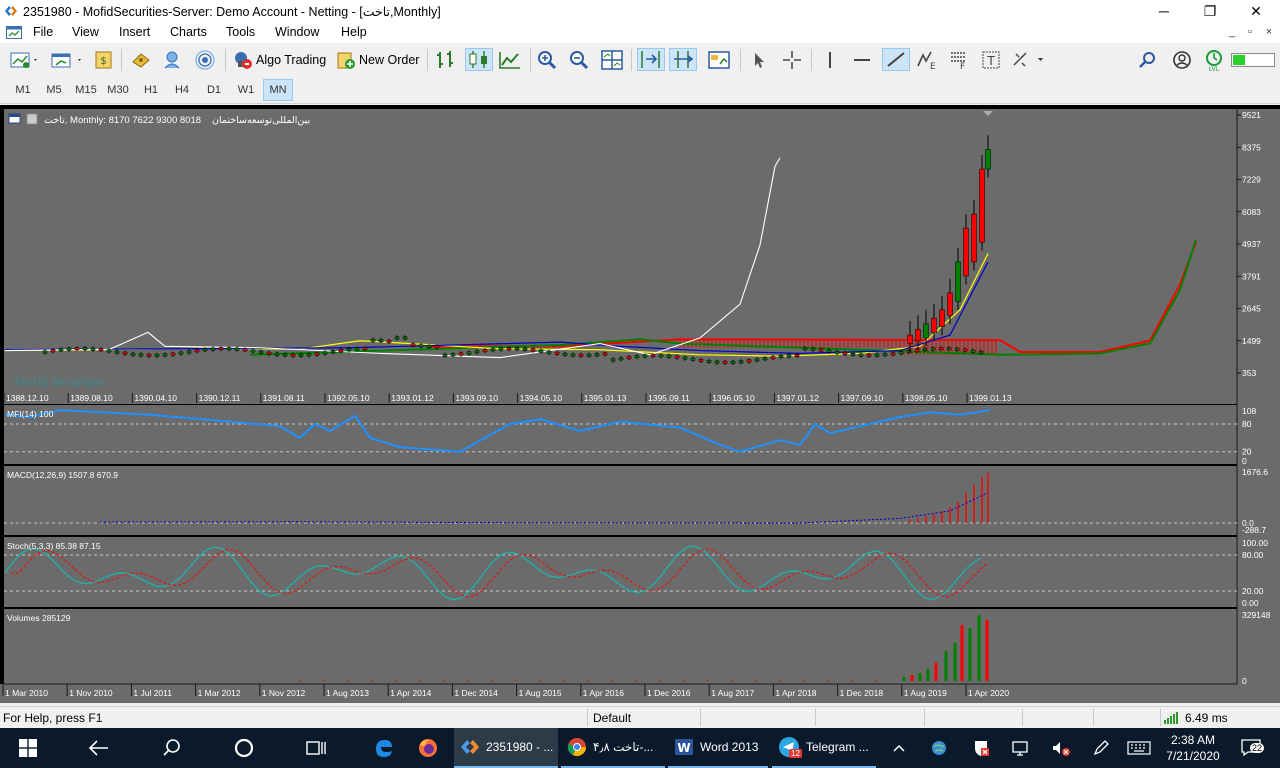 This screenshot has width=1280, height=768. I want to click on action-center-button: 22, so click(1253, 748).